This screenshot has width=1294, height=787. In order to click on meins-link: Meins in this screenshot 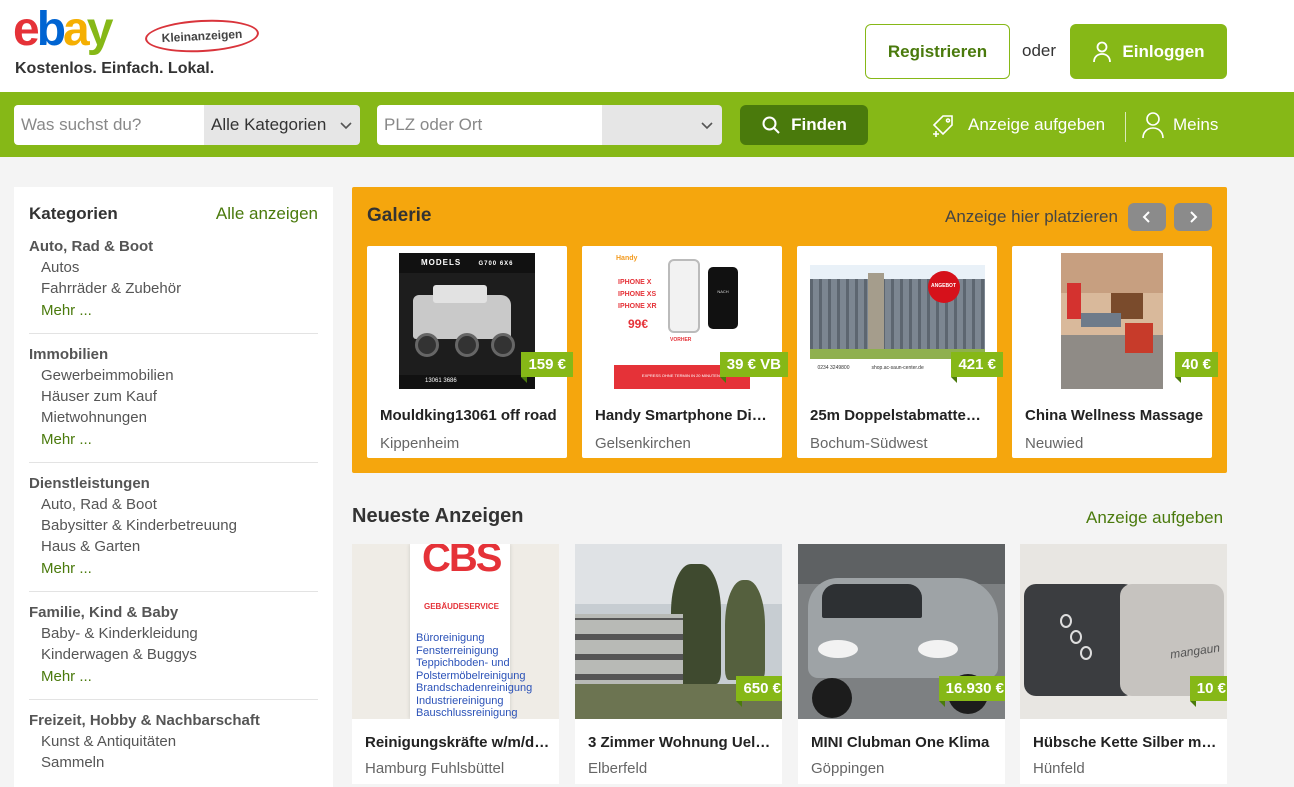, I will do `click(1179, 125)`.